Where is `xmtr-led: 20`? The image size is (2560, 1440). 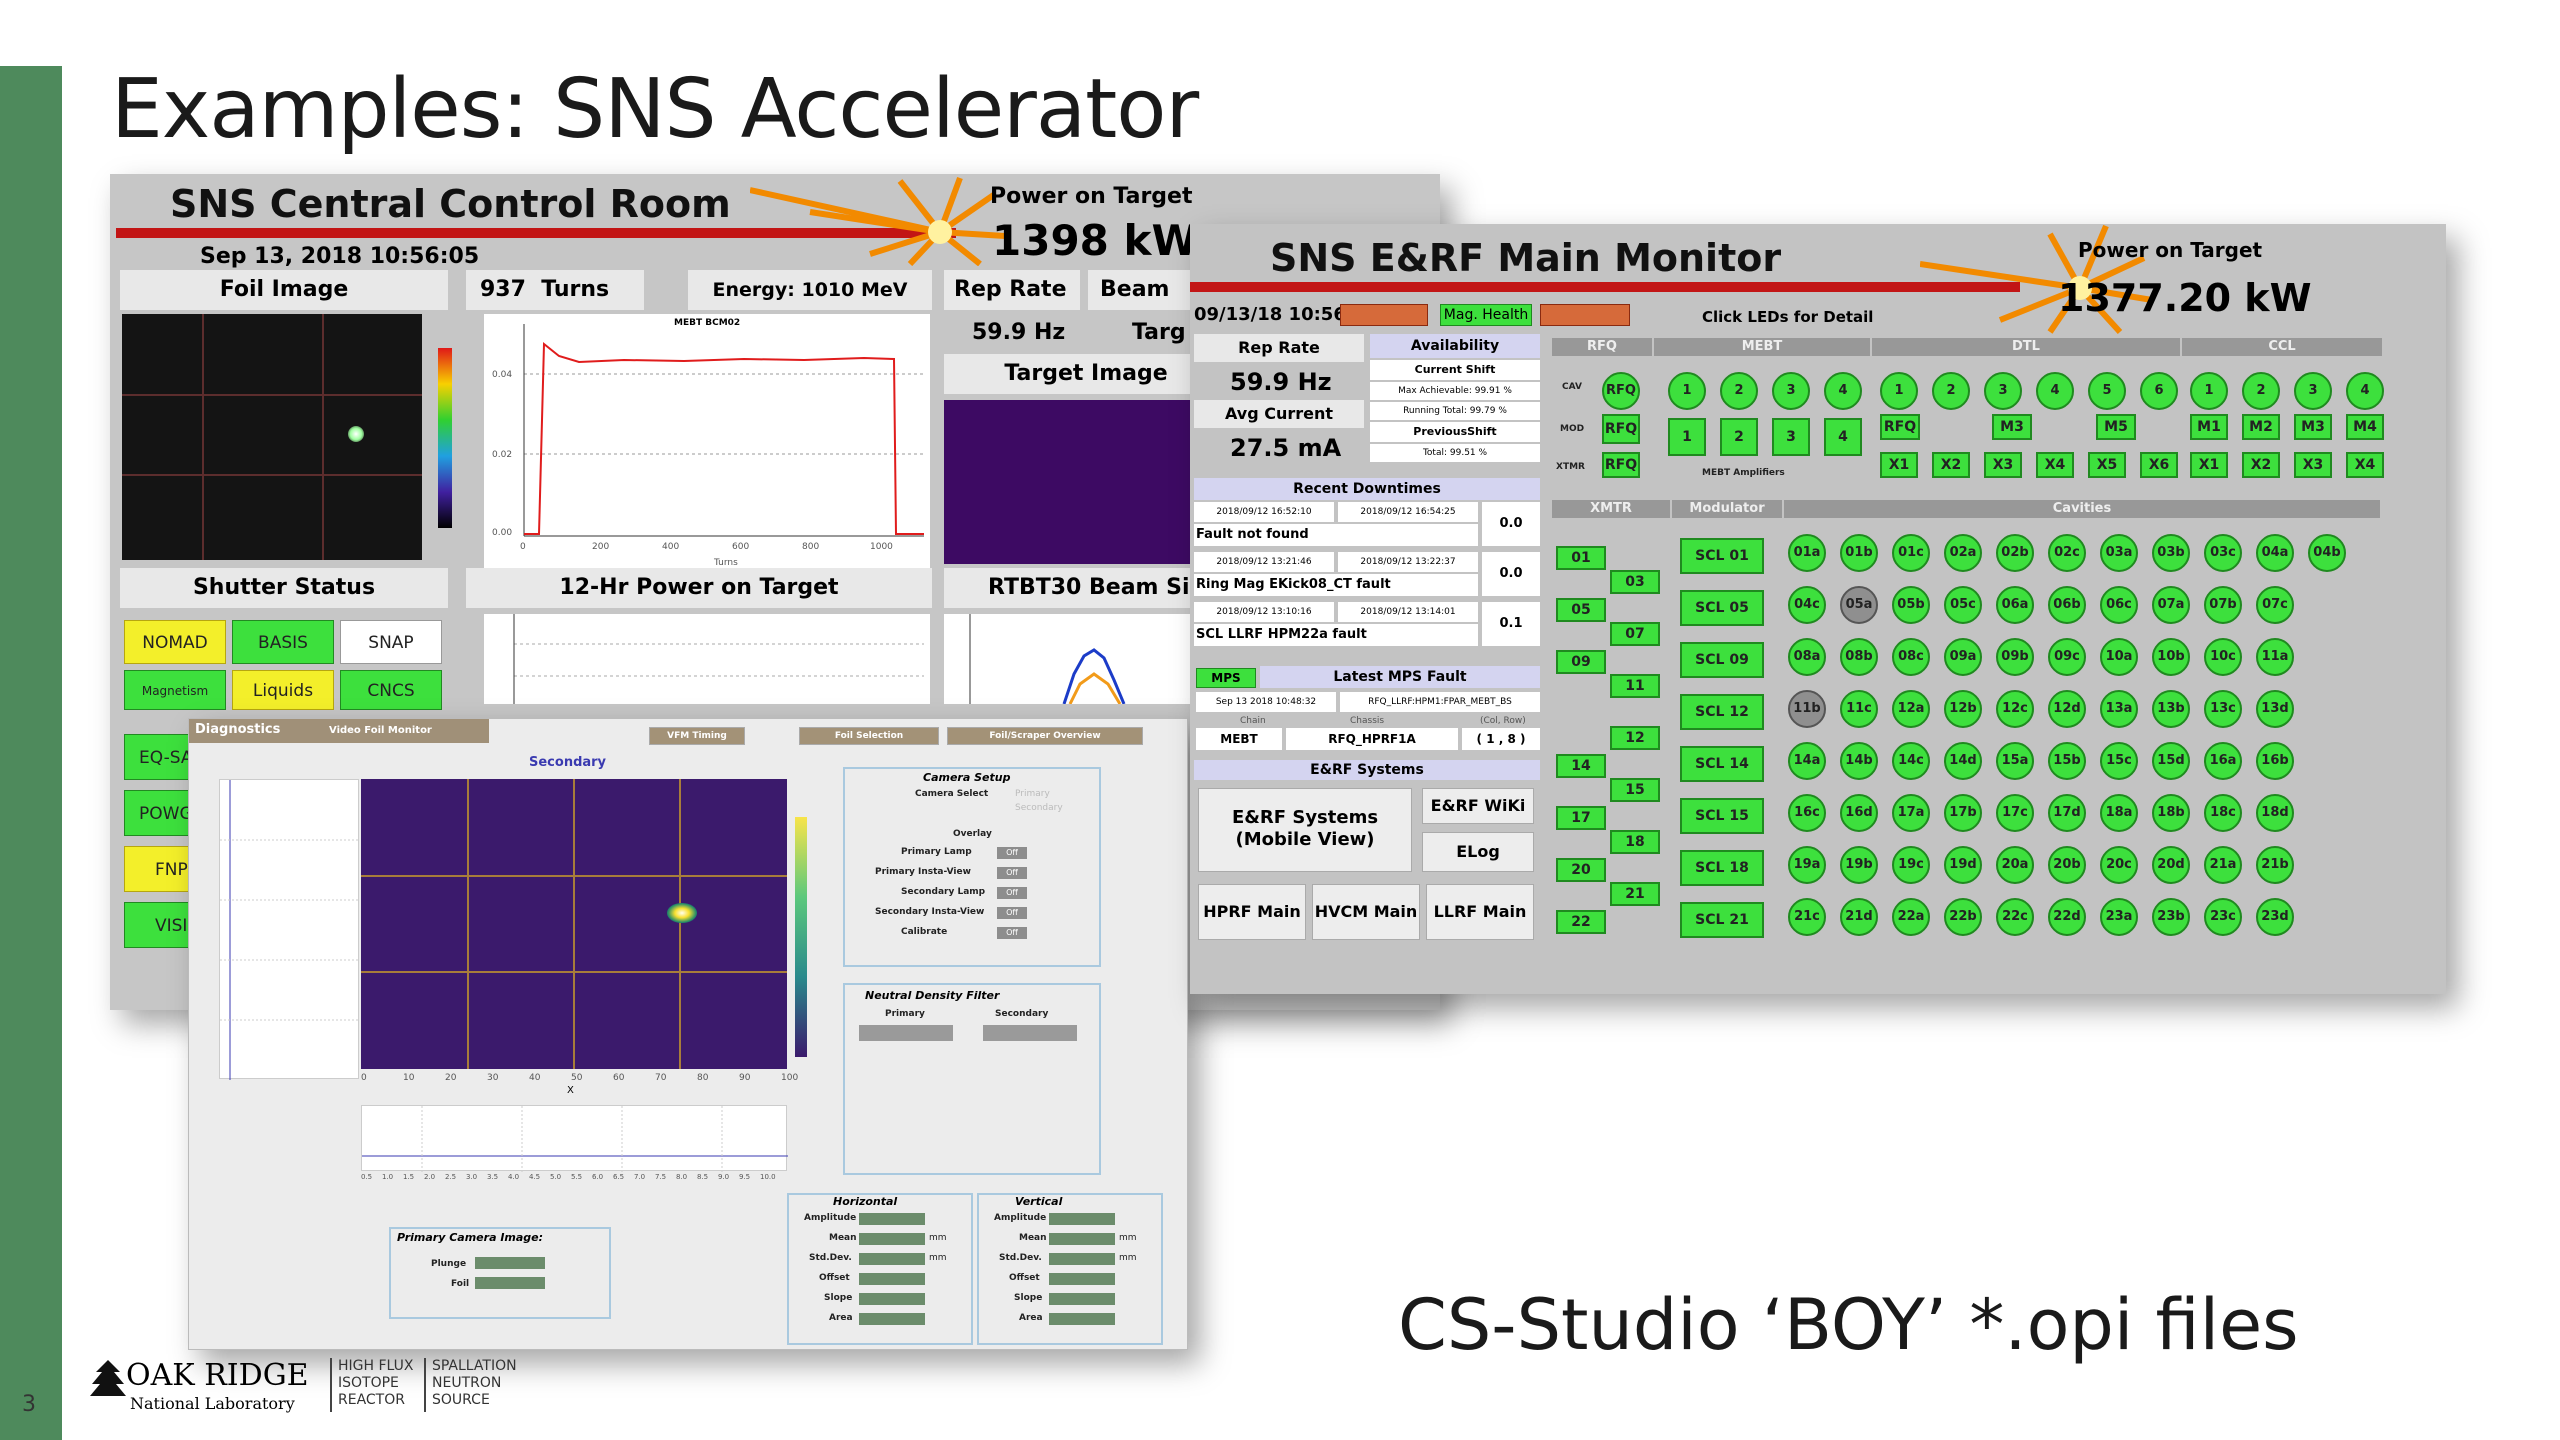 xmtr-led: 20 is located at coordinates (1581, 870).